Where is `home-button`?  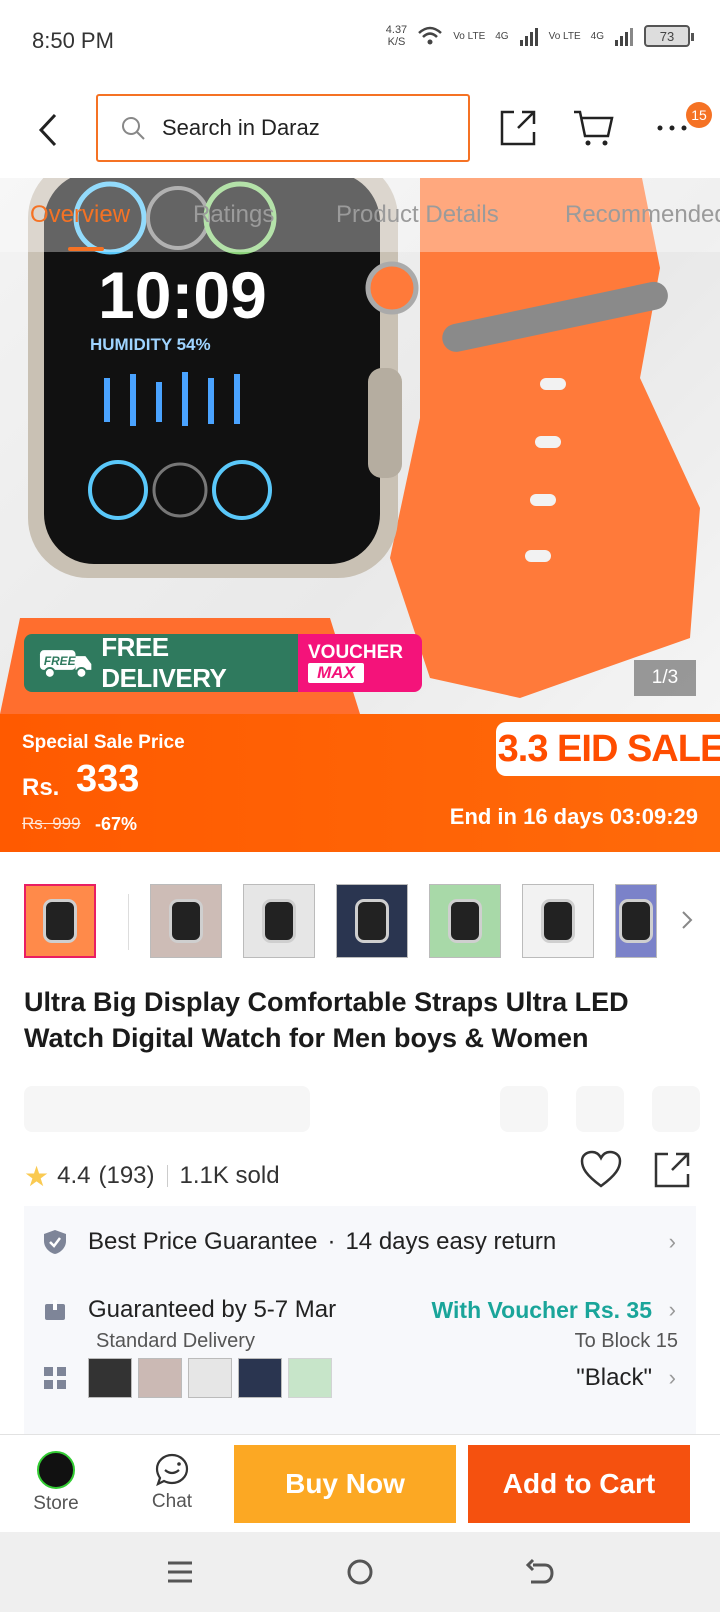
home-button is located at coordinates (360, 1572).